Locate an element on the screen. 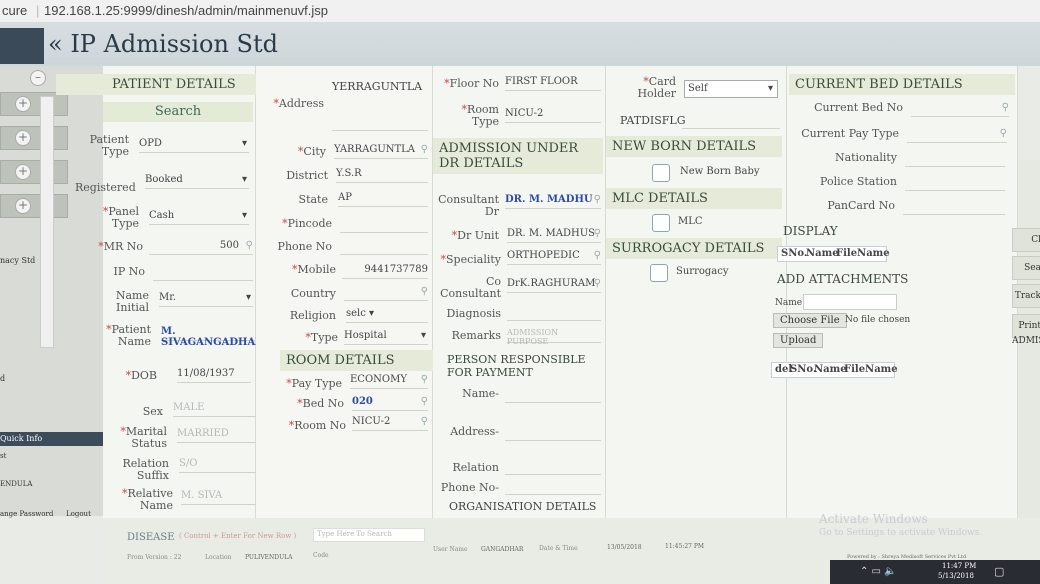 Image resolution: width=1040 pixels, height=584 pixels. room-no-field: NICU-2 ⚲ is located at coordinates (390, 423).